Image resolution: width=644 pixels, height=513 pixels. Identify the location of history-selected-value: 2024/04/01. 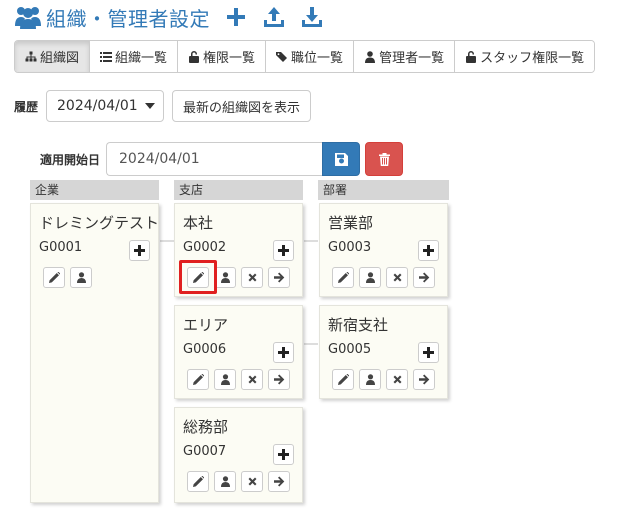
(97, 106).